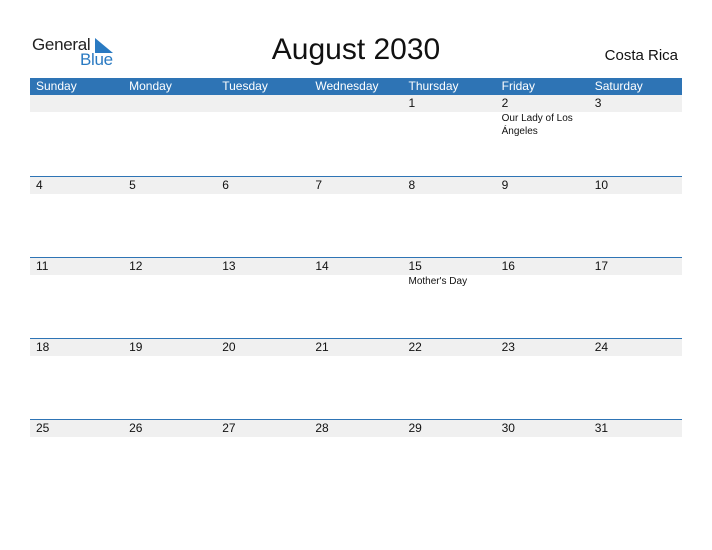 The height and width of the screenshot is (550, 712). I want to click on day-number: 2, so click(505, 103).